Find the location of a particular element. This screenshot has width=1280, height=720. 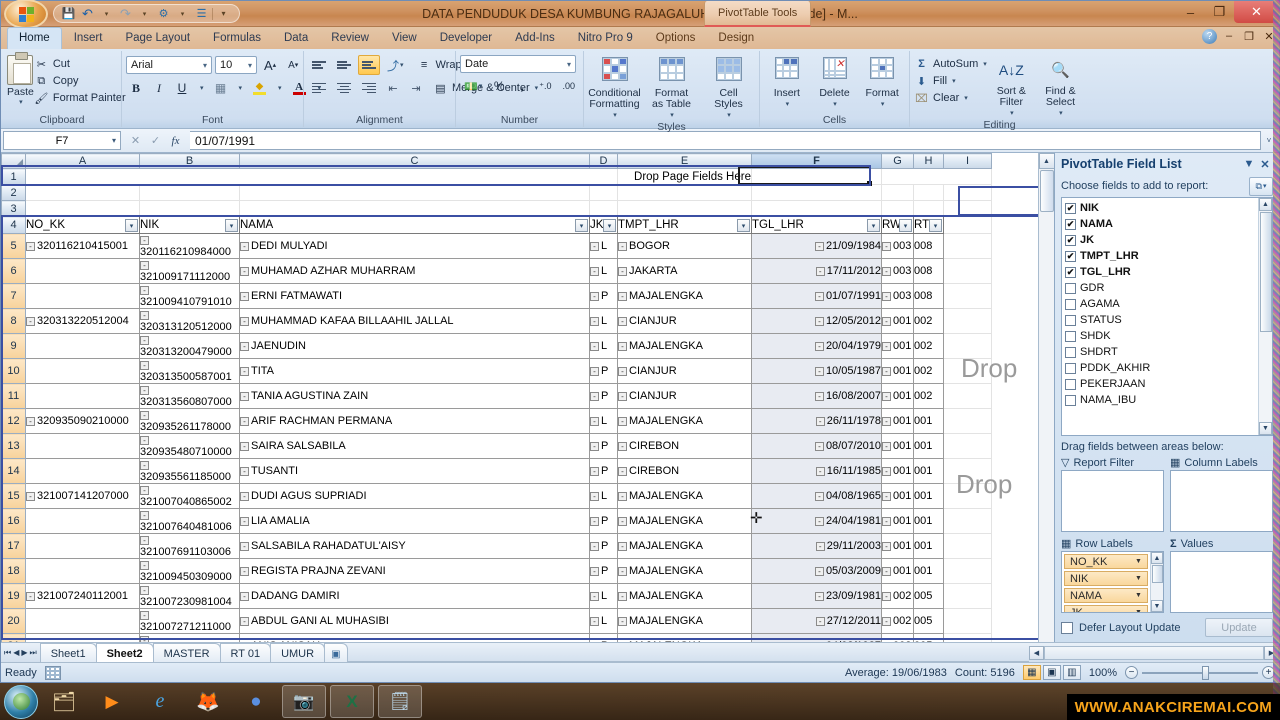

tab-developer: Developer is located at coordinates (466, 38).